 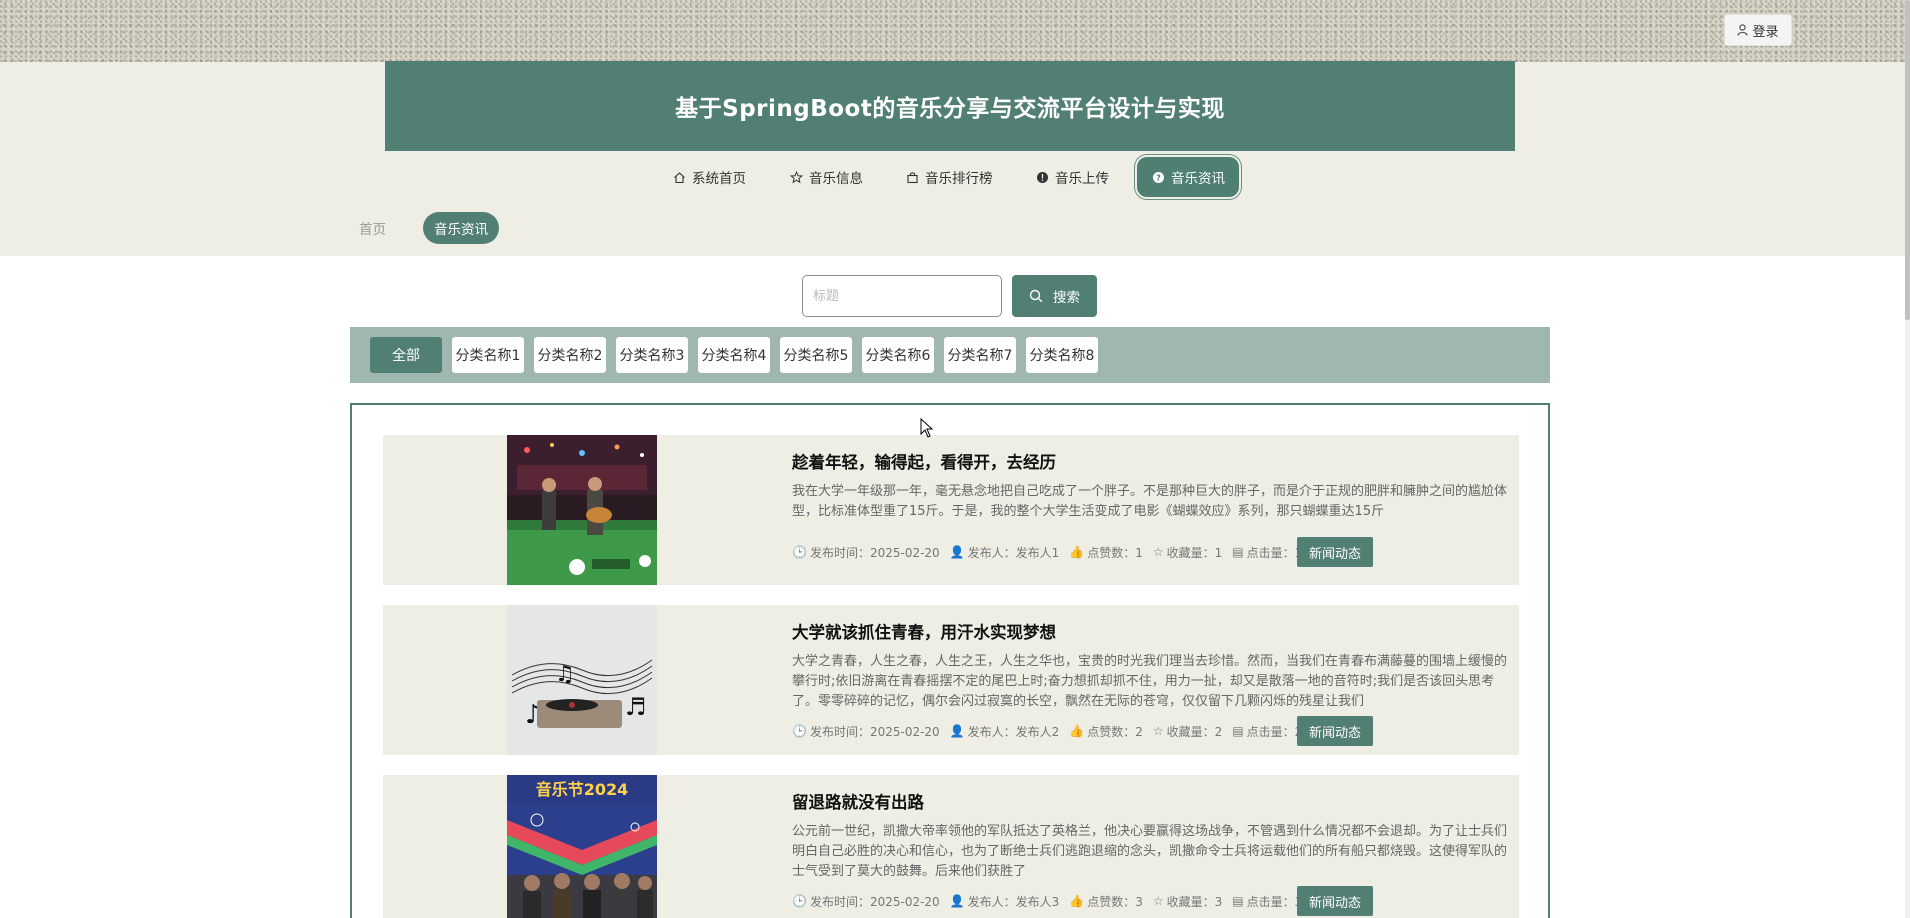 What do you see at coordinates (927, 428) in the screenshot?
I see `mouse-cursor-icon` at bounding box center [927, 428].